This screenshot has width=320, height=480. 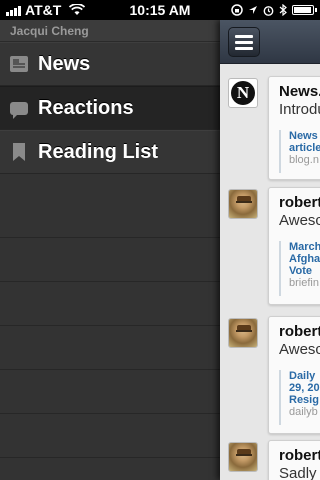 What do you see at coordinates (299, 91) in the screenshot?
I see `feed-author: News.` at bounding box center [299, 91].